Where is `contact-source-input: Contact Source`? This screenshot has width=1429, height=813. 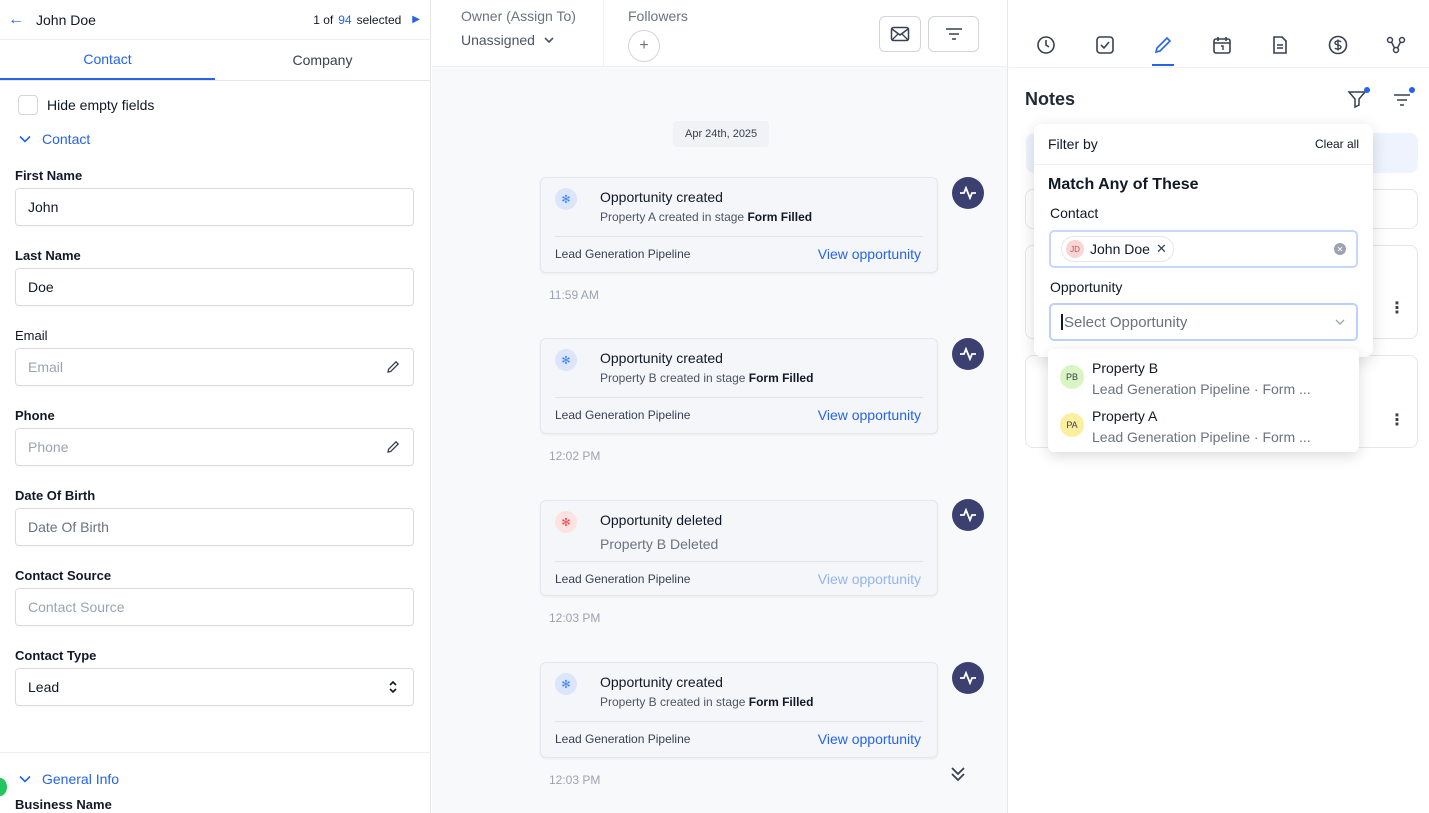 contact-source-input: Contact Source is located at coordinates (214, 607).